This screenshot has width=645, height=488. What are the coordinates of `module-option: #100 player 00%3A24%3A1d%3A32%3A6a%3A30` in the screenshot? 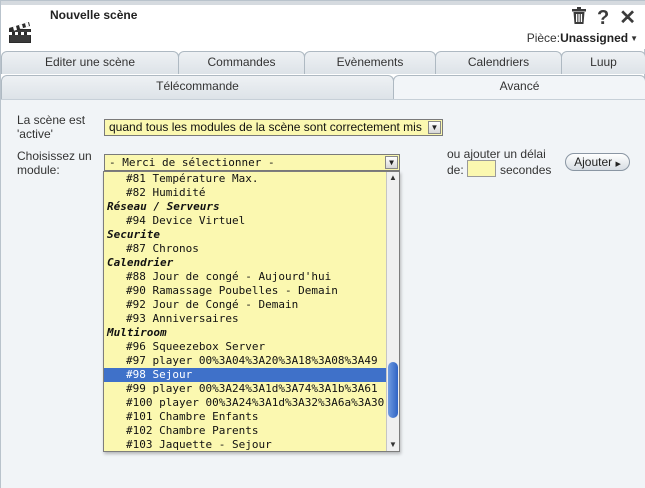 It's located at (245, 403).